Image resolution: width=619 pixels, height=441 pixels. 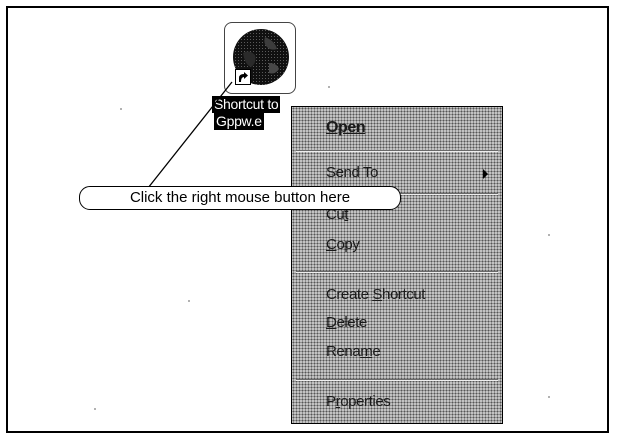 I want to click on menu-item-properties: Properties, so click(x=358, y=401).